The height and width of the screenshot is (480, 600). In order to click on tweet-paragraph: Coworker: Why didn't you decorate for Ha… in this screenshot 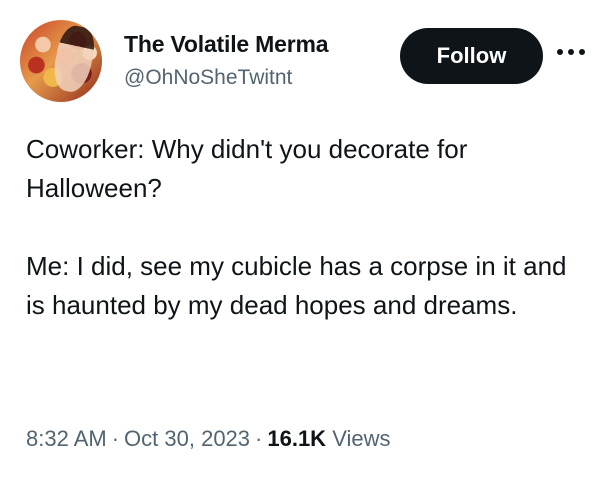, I will do `click(247, 168)`.